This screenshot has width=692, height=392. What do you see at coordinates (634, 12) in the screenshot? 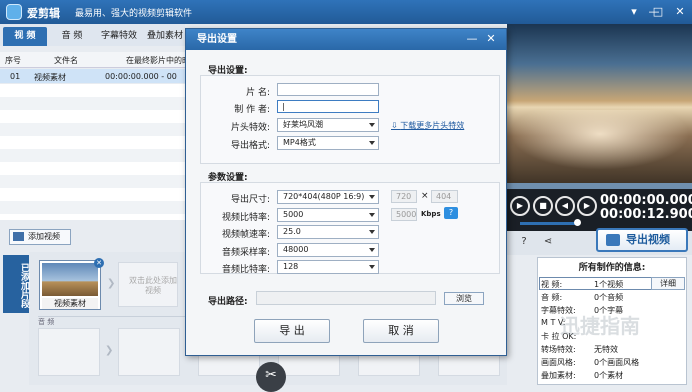
I see `menu-icon: ▾` at bounding box center [634, 12].